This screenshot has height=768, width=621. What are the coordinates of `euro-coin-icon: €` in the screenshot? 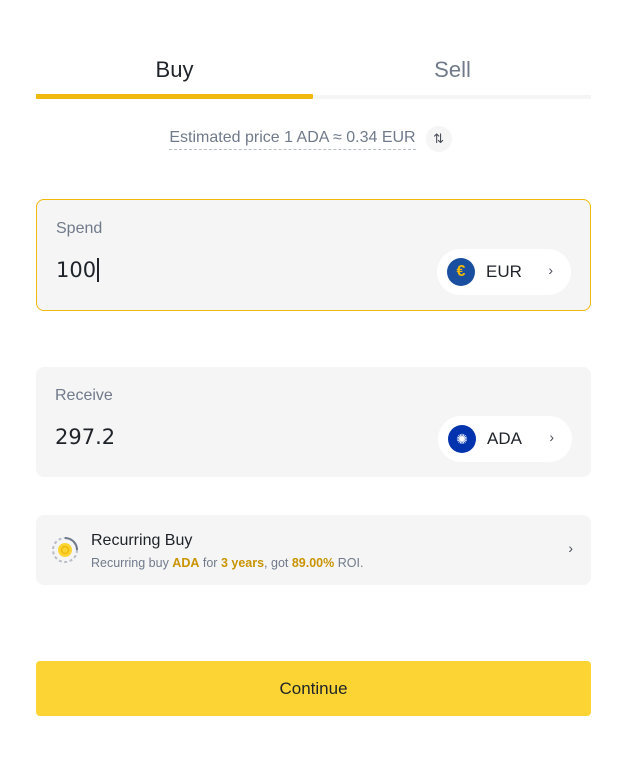 It's located at (461, 272).